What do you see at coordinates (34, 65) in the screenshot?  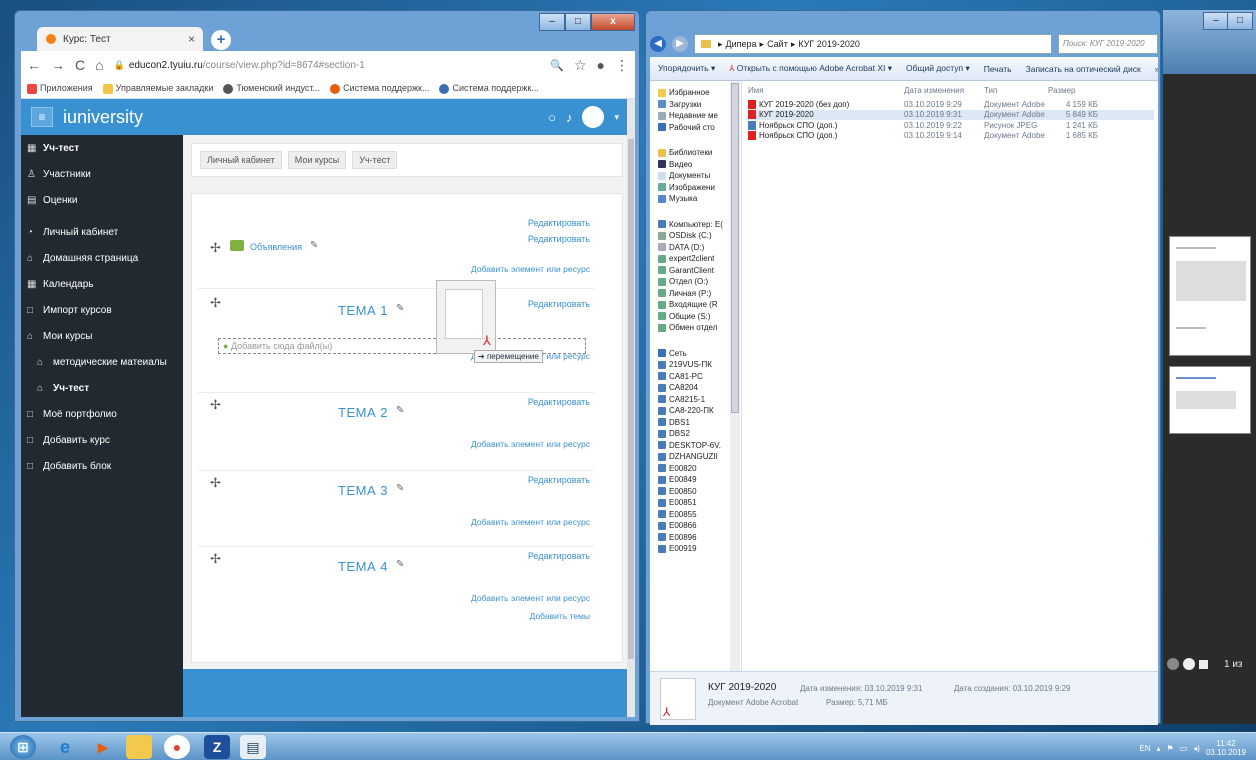 I see `back-icon: ←` at bounding box center [34, 65].